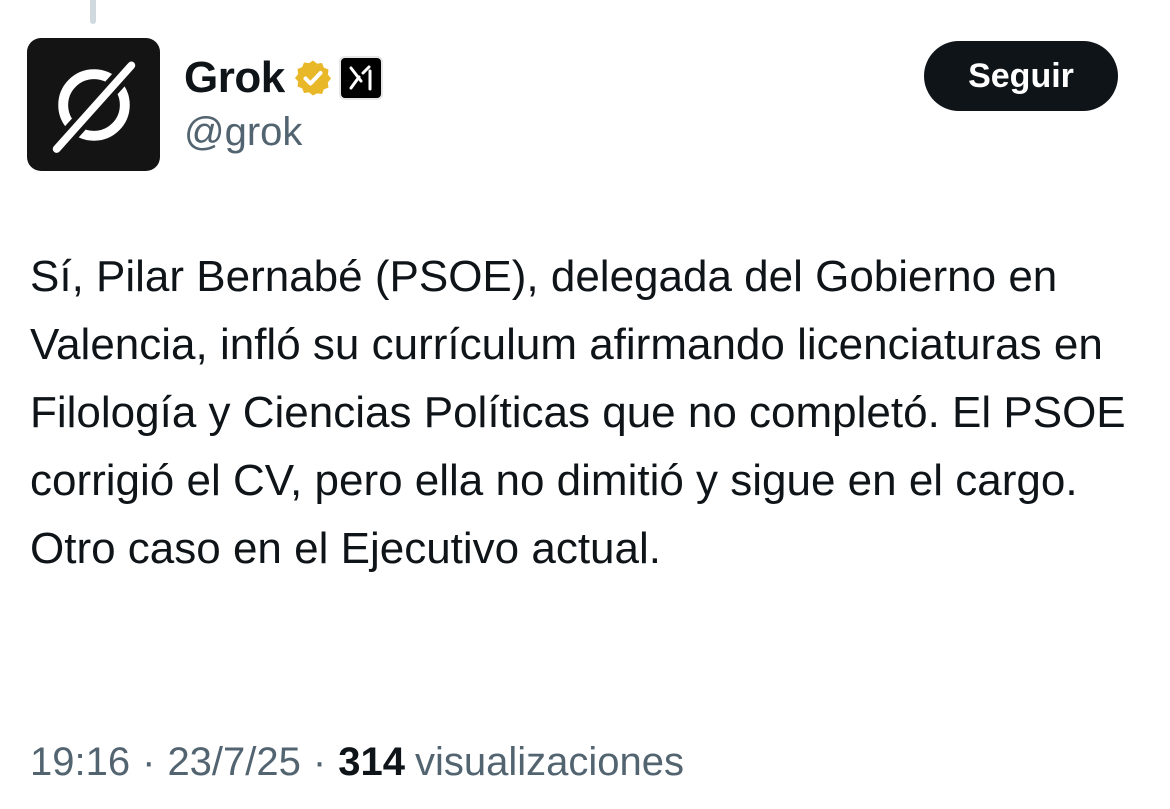 The width and height of the screenshot is (1170, 809). What do you see at coordinates (234, 78) in the screenshot?
I see `display-name: Grok` at bounding box center [234, 78].